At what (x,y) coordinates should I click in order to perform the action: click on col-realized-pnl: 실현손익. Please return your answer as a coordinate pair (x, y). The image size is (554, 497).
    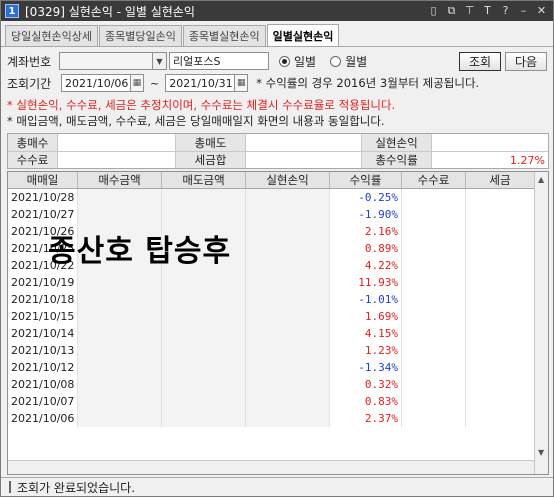
    Looking at the image, I should click on (288, 180).